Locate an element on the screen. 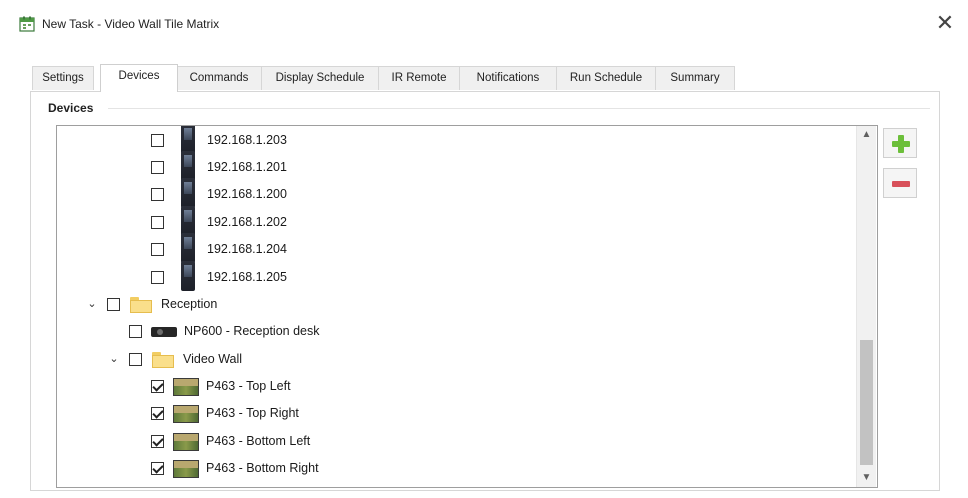 The image size is (968, 498). group-label: Reception is located at coordinates (189, 304).